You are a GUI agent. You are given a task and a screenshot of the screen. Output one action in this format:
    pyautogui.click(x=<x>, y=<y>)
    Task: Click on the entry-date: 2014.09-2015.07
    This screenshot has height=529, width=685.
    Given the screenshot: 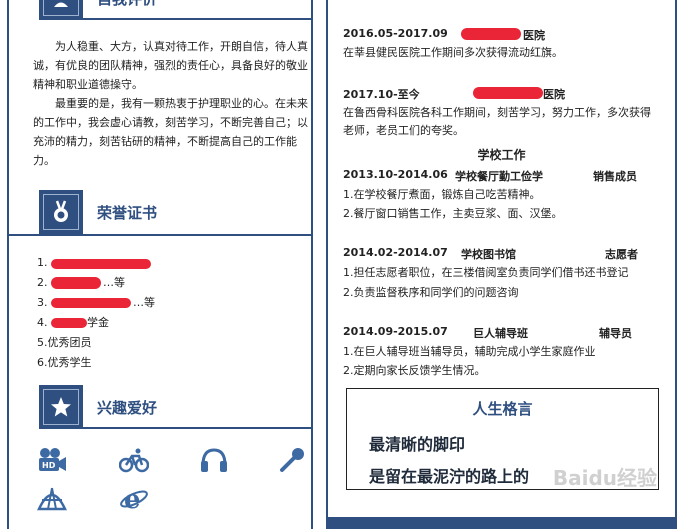 What is the action you would take?
    pyautogui.click(x=395, y=331)
    